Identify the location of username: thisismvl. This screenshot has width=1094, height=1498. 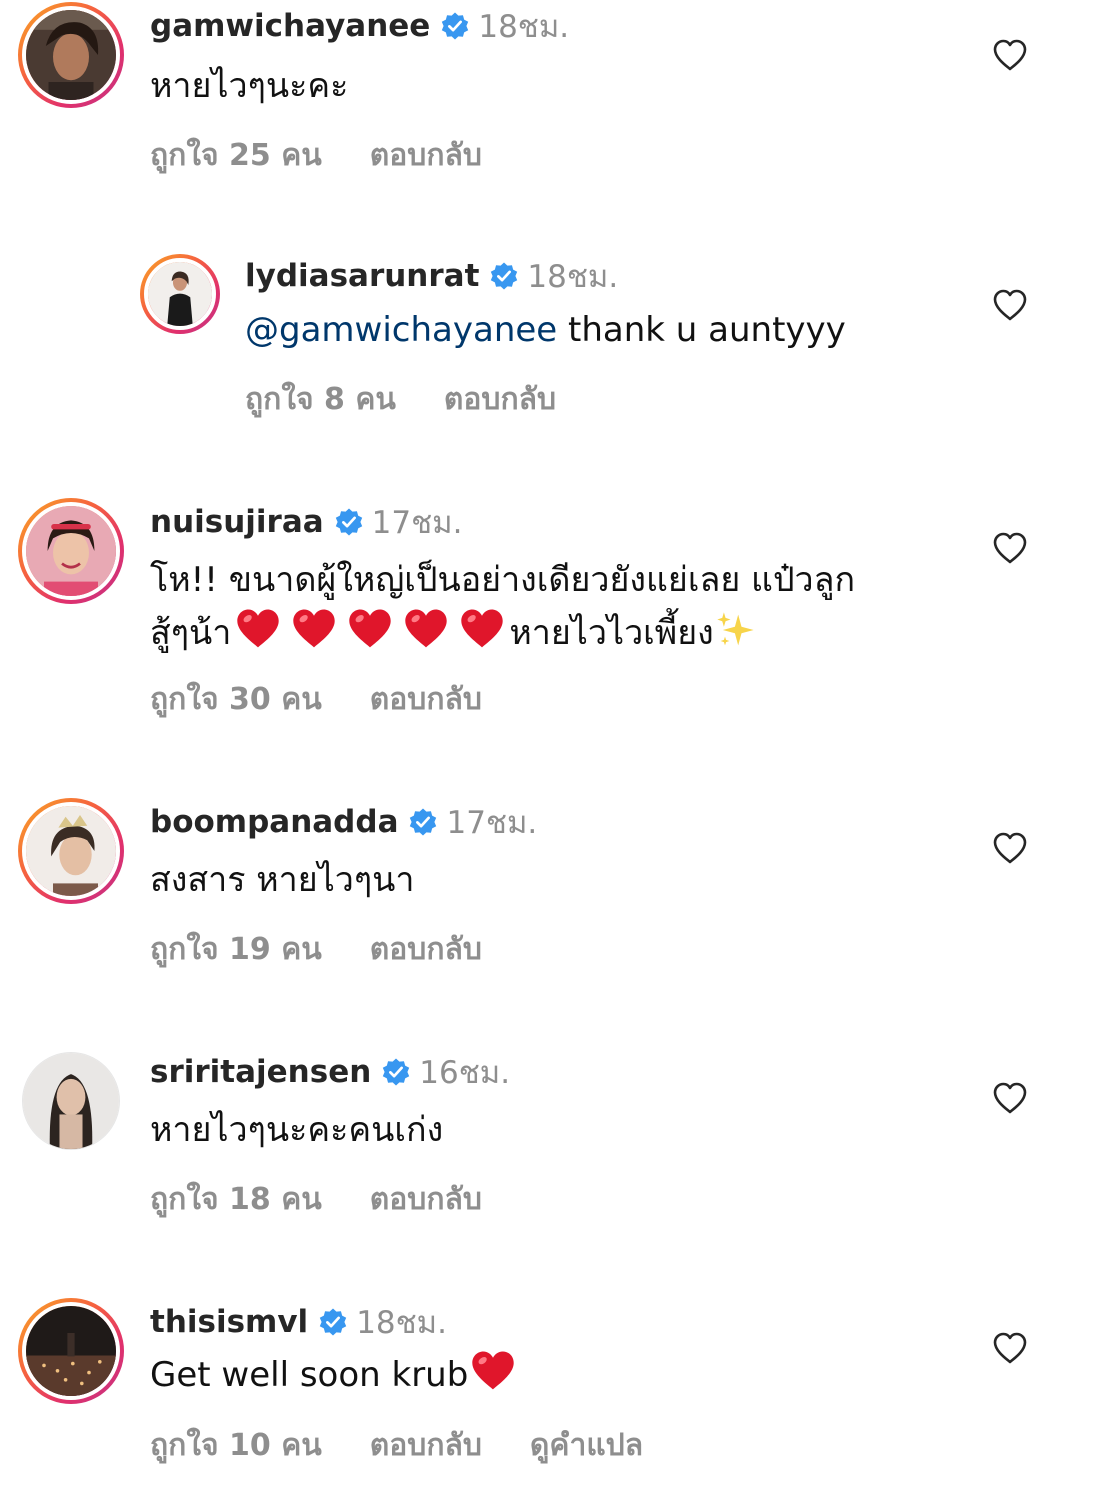
(229, 1322).